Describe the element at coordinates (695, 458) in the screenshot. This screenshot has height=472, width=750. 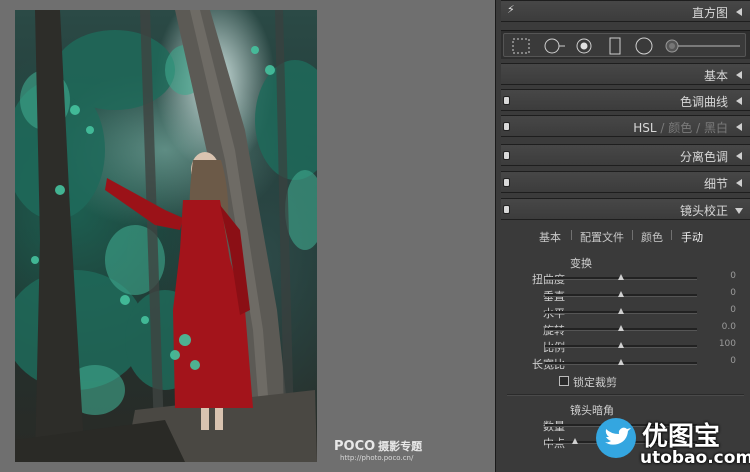
I see `site-logo-en: utobao.com` at that location.